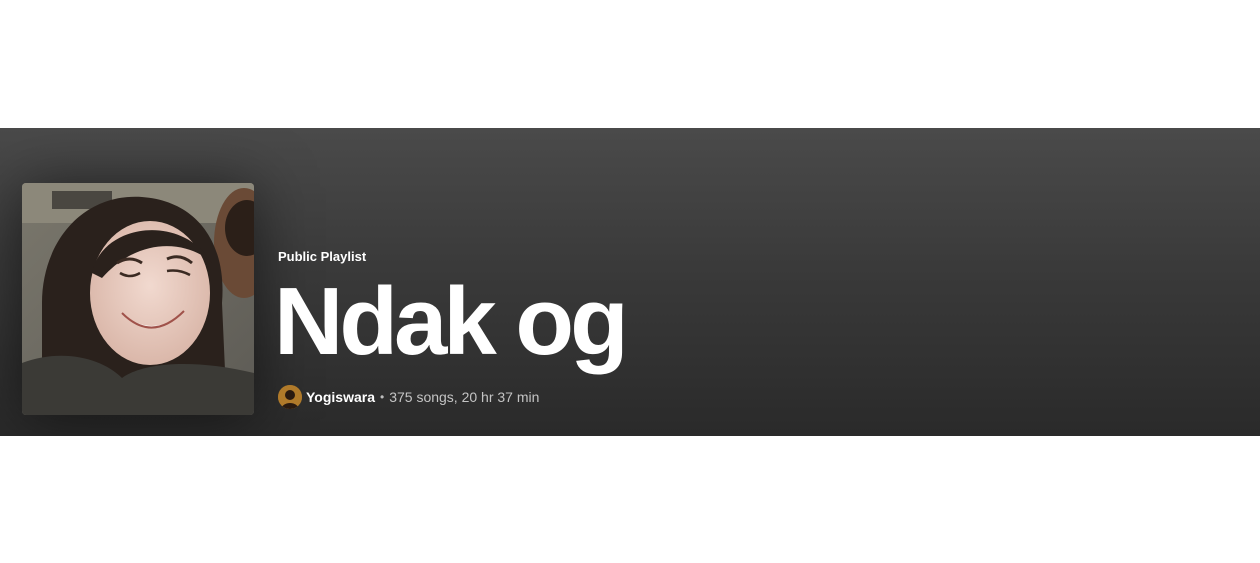 This screenshot has width=1260, height=563. I want to click on playlist-byline: Yogiswara • 375 songs, 20 hr 37 min, so click(451, 397).